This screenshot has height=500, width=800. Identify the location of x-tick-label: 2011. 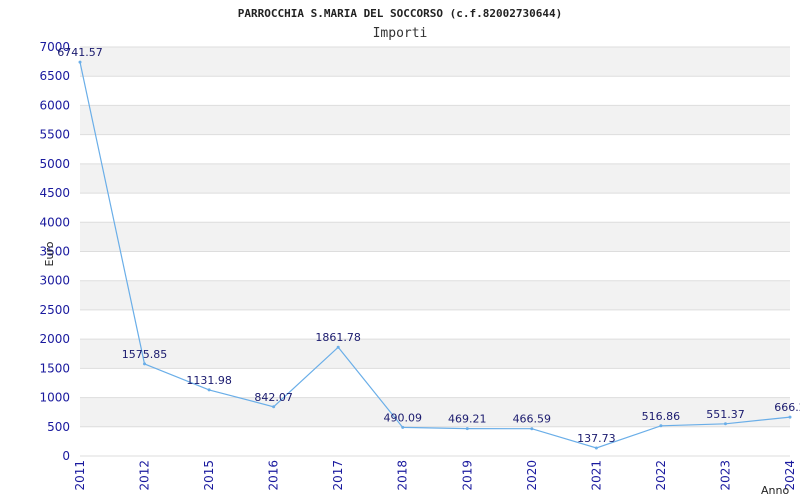
(80, 475).